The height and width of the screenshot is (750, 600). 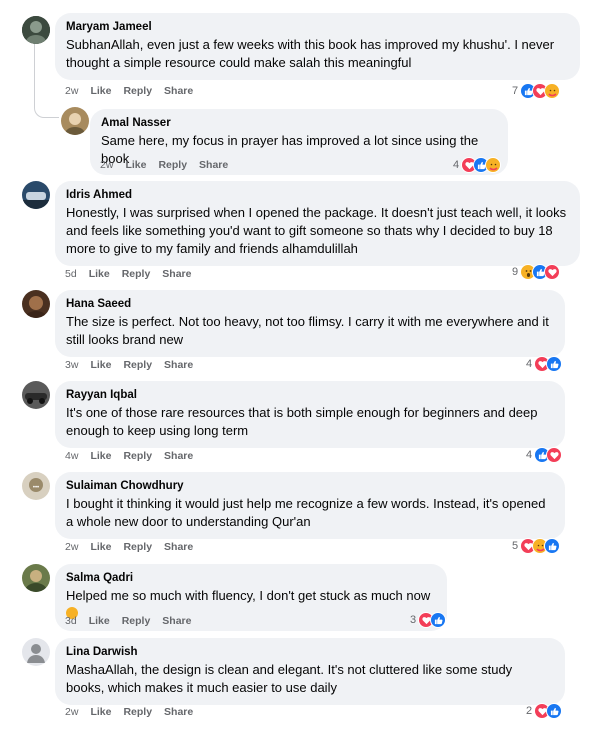 What do you see at coordinates (71, 274) in the screenshot?
I see `comment-time: 5d` at bounding box center [71, 274].